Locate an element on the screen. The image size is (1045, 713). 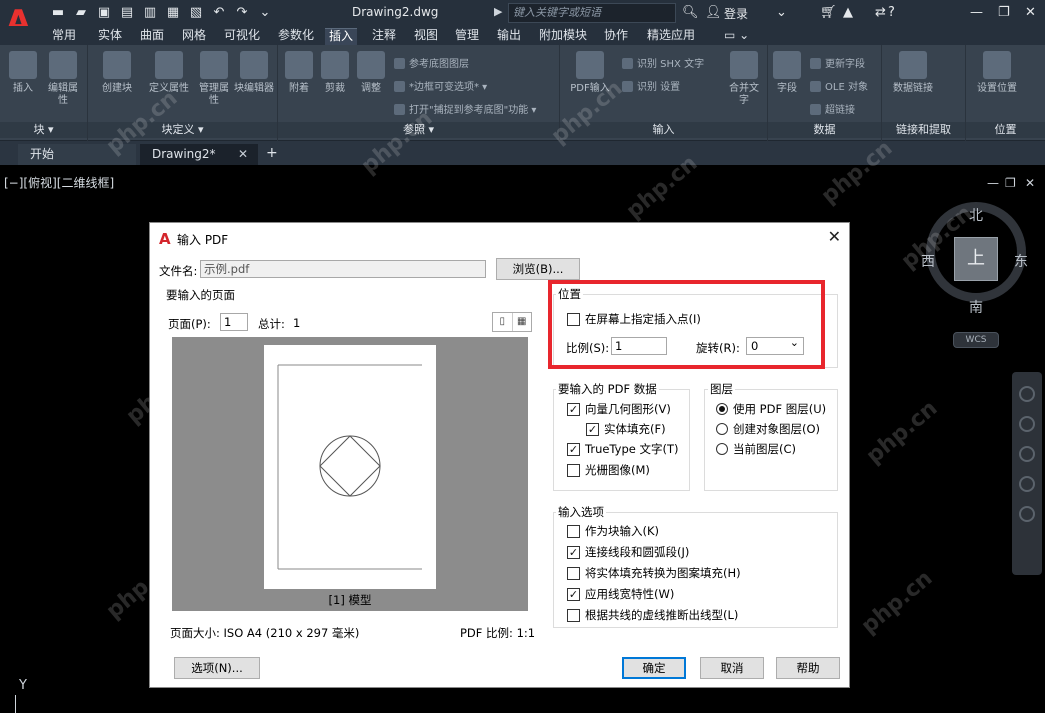
showmotion-icon is located at coordinates (1027, 514).